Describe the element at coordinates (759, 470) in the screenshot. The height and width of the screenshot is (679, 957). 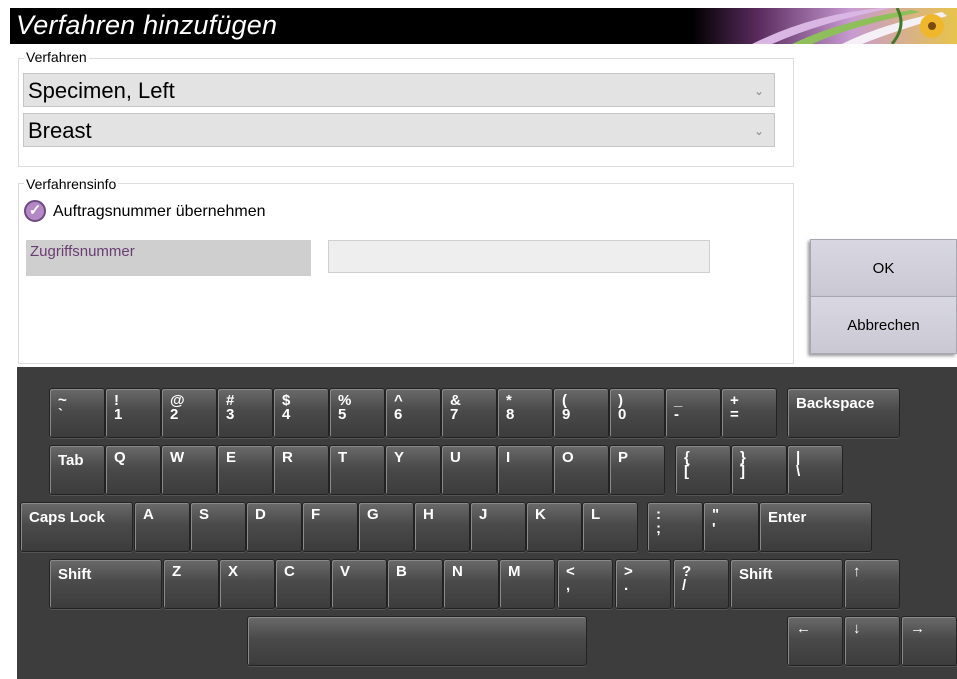
I see `key-]: }]` at that location.